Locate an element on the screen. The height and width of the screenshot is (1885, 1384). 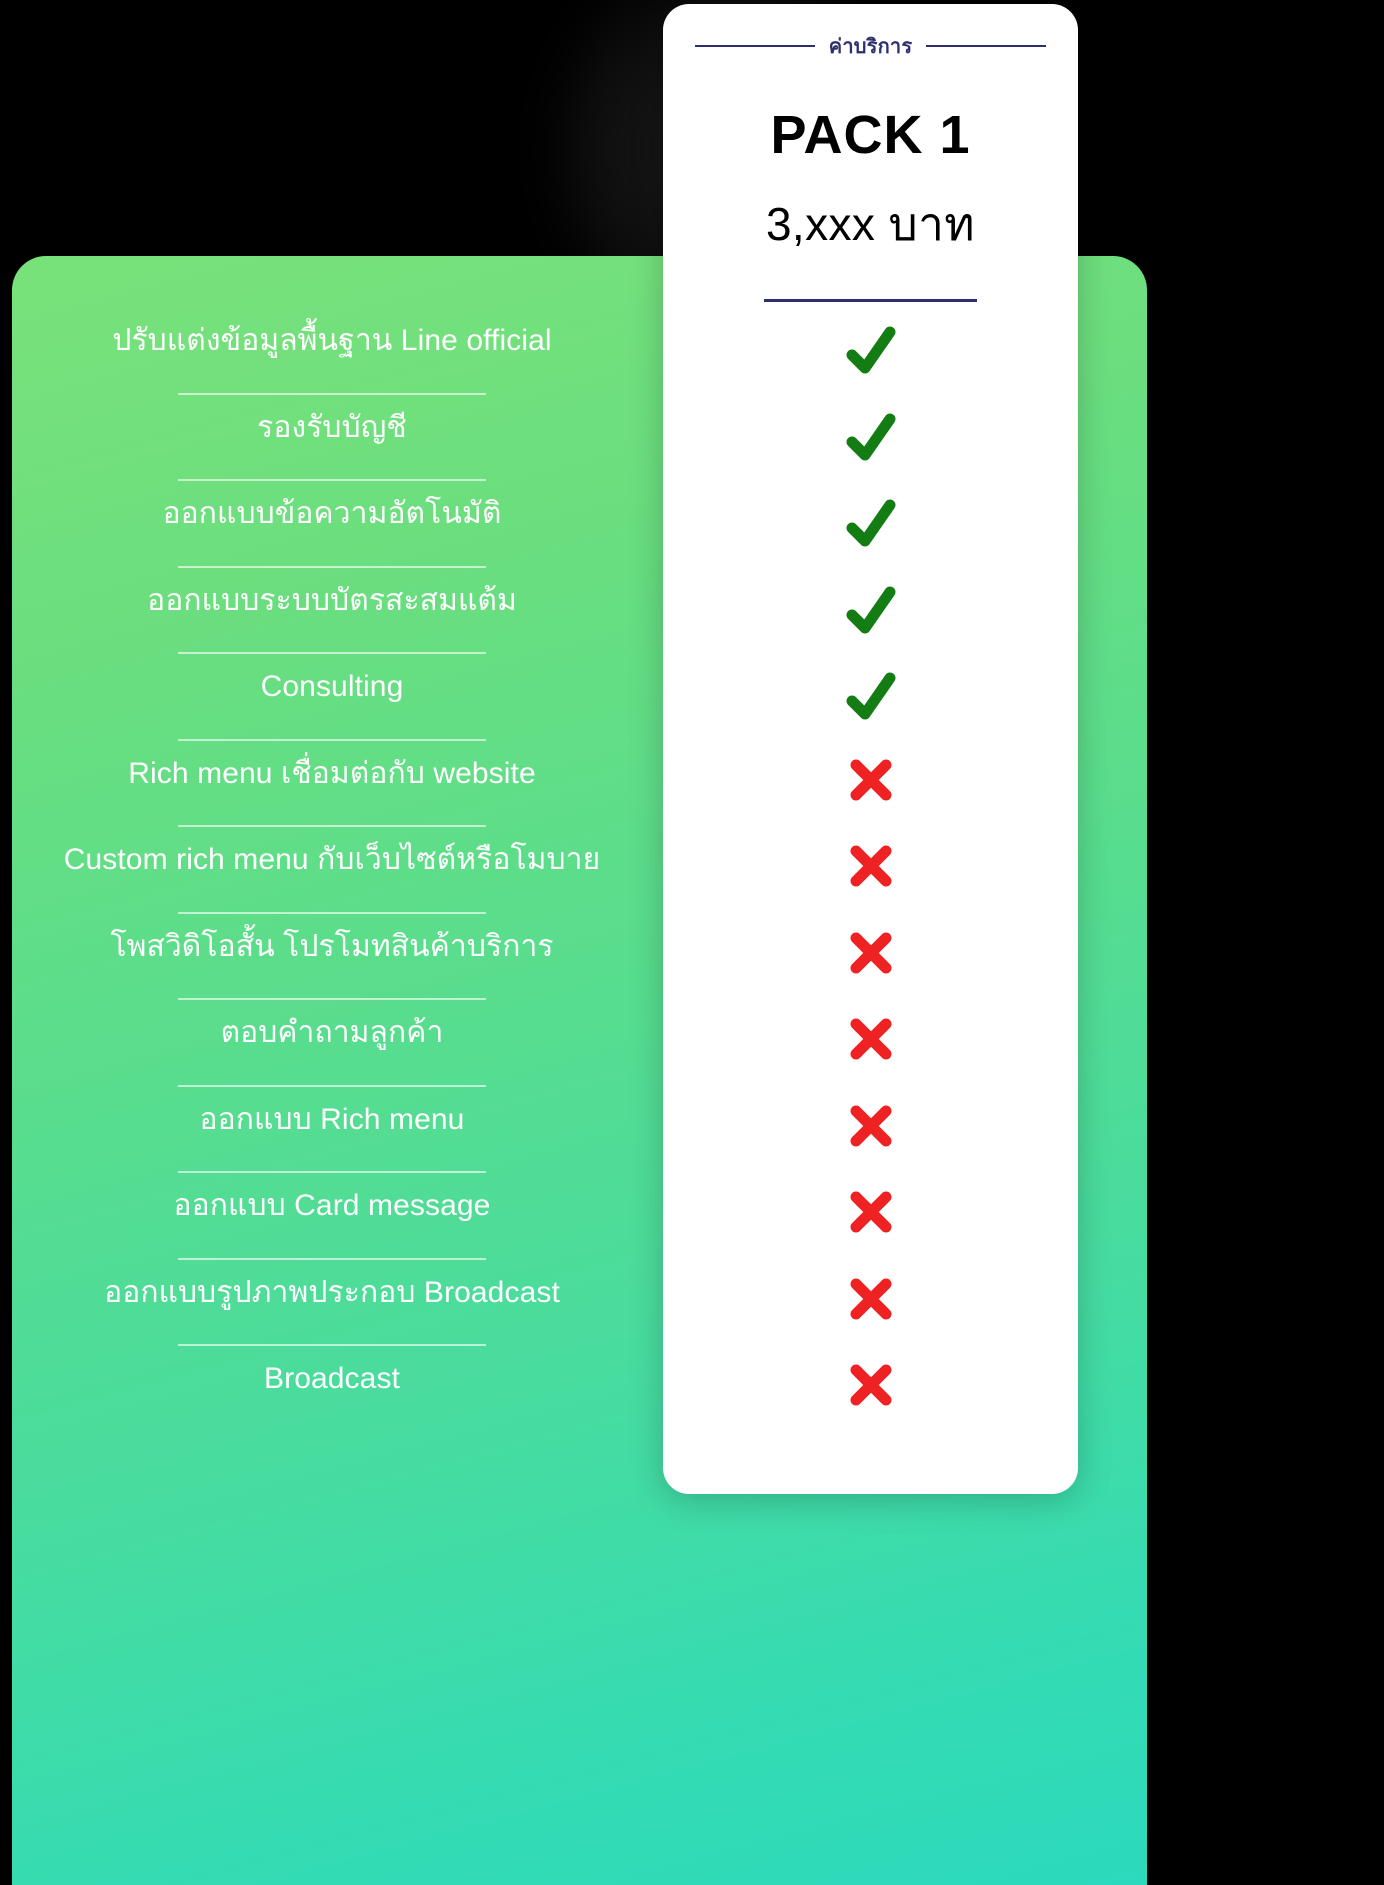
feature-label: Consulting is located at coordinates (332, 686).